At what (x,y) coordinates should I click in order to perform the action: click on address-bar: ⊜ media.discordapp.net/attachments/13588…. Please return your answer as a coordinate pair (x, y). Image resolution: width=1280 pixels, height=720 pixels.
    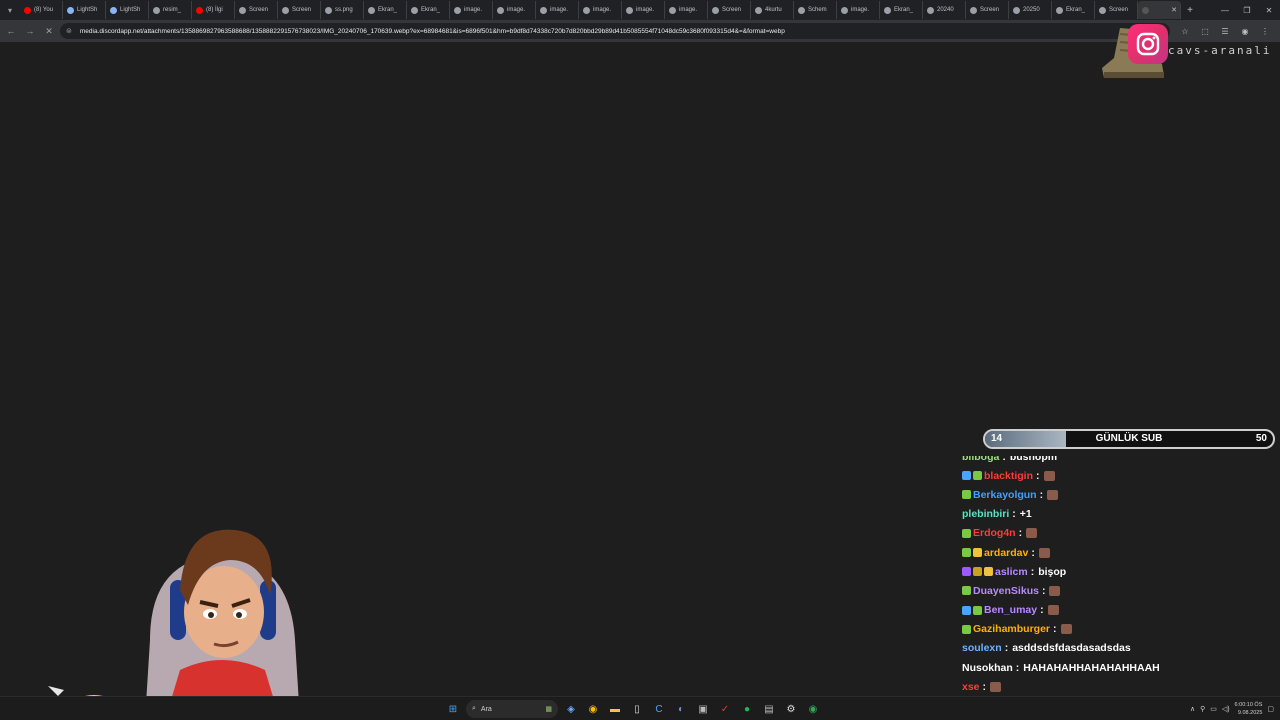
    Looking at the image, I should click on (615, 31).